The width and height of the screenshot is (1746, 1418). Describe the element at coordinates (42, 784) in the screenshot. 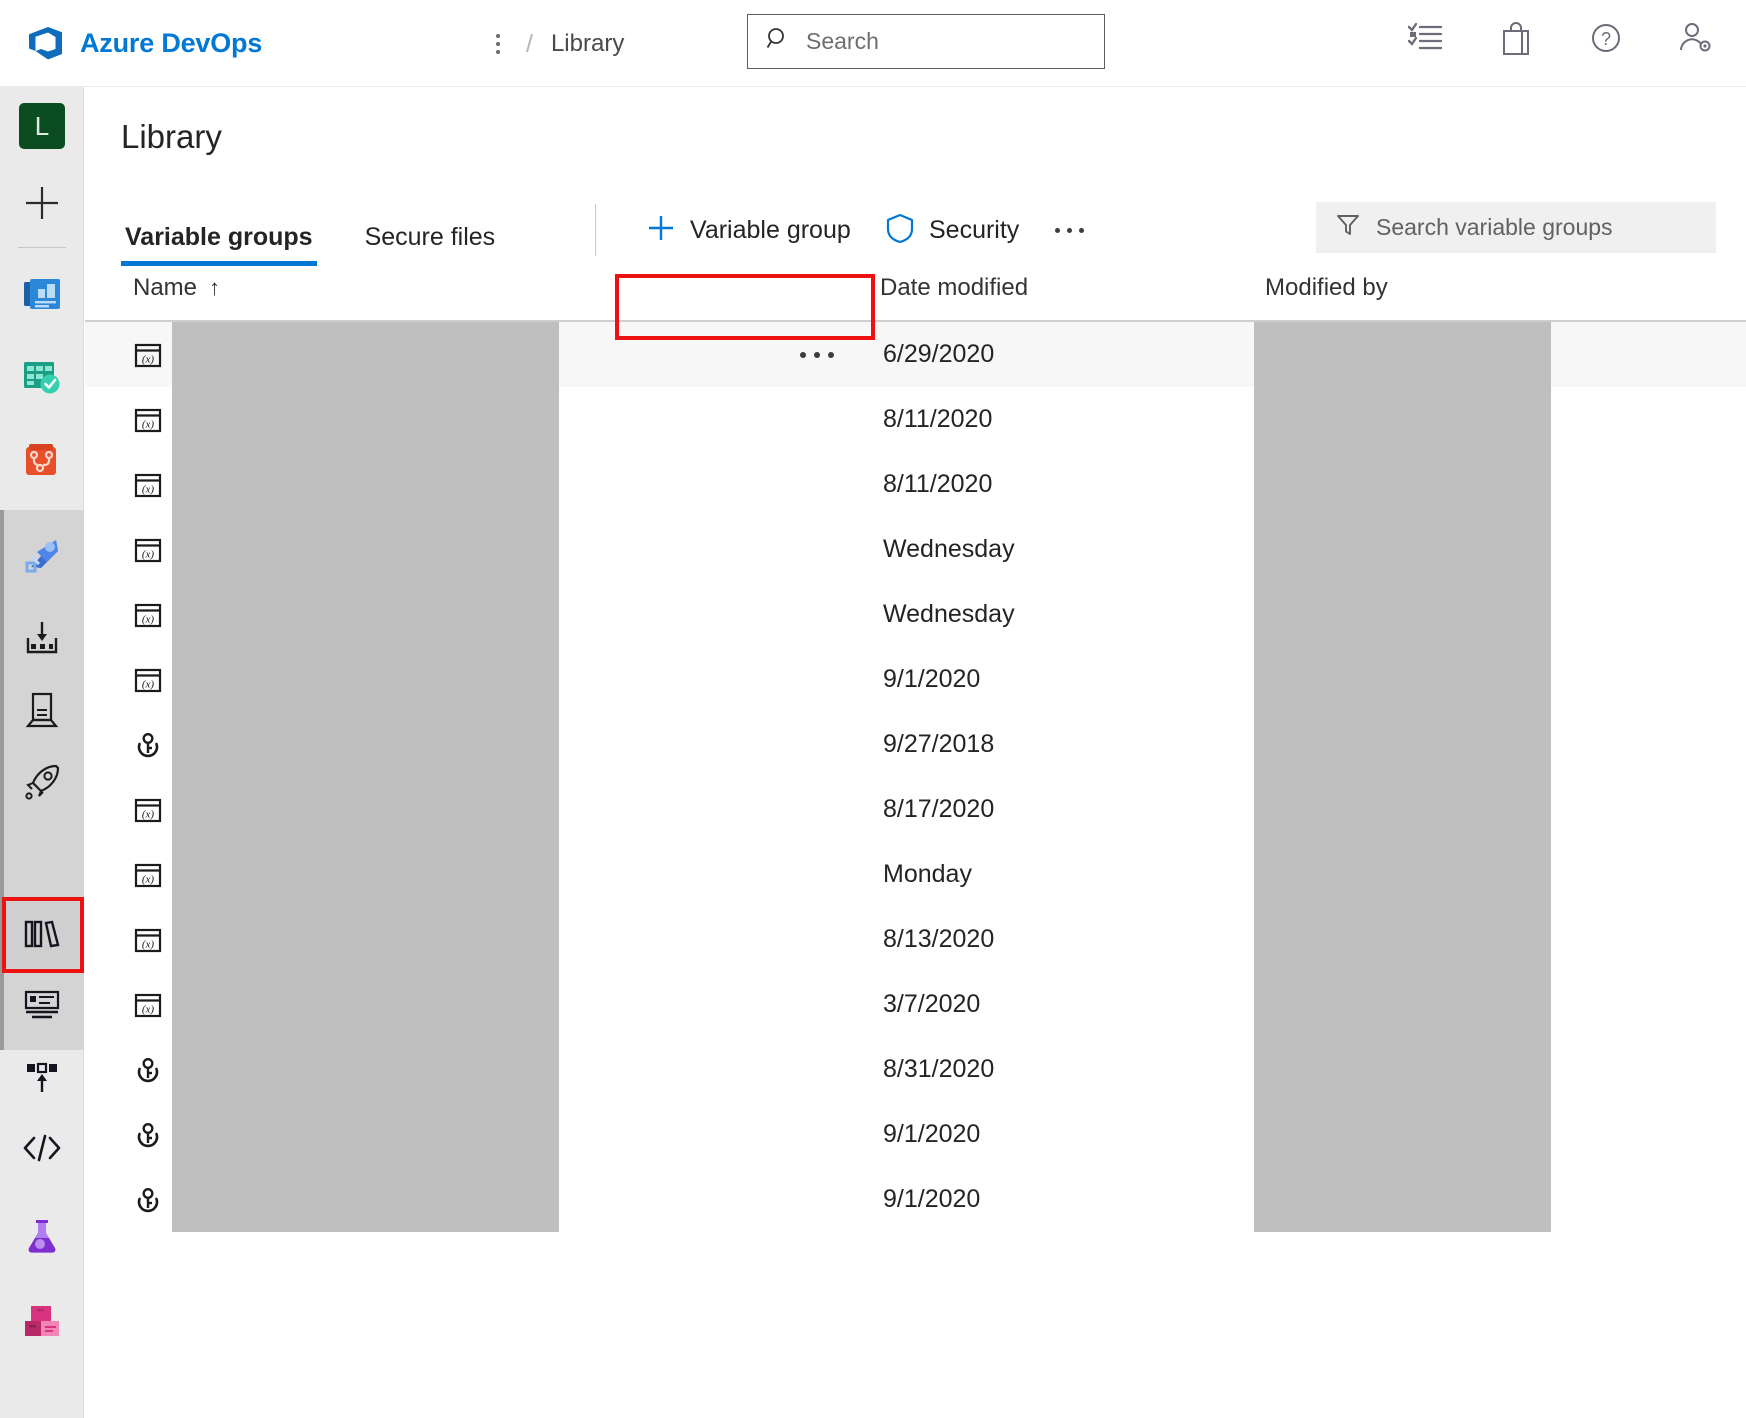

I see `sidebar-item-deployment-groups` at that location.